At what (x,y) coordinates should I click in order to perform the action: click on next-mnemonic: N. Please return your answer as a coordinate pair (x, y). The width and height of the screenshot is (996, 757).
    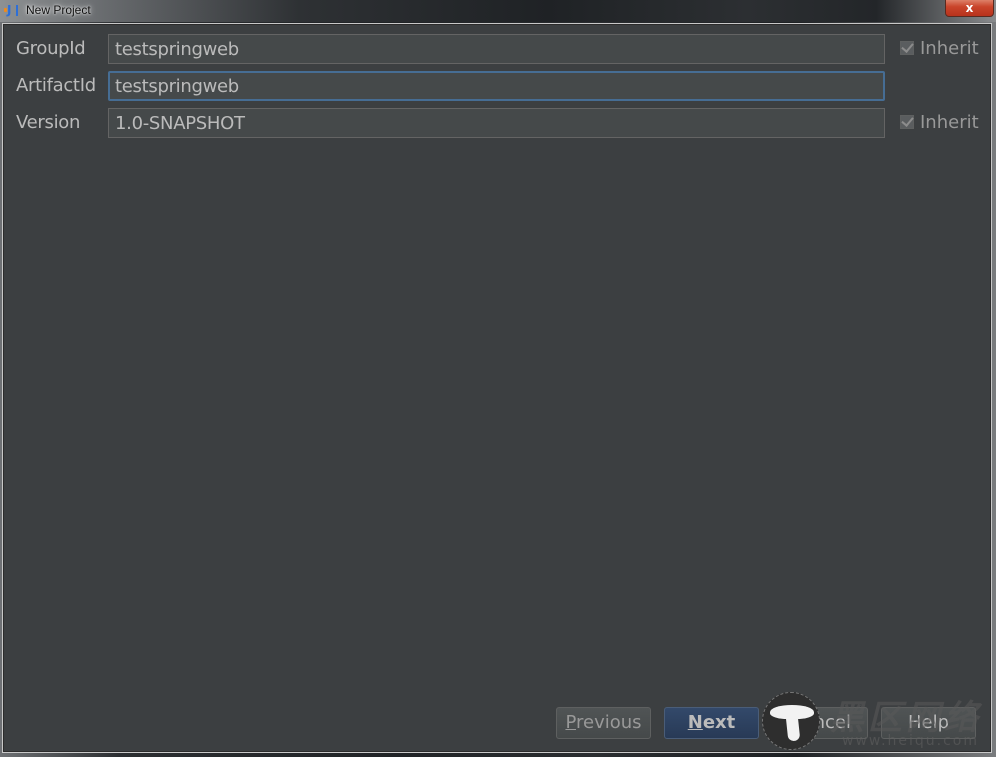
    Looking at the image, I should click on (695, 722).